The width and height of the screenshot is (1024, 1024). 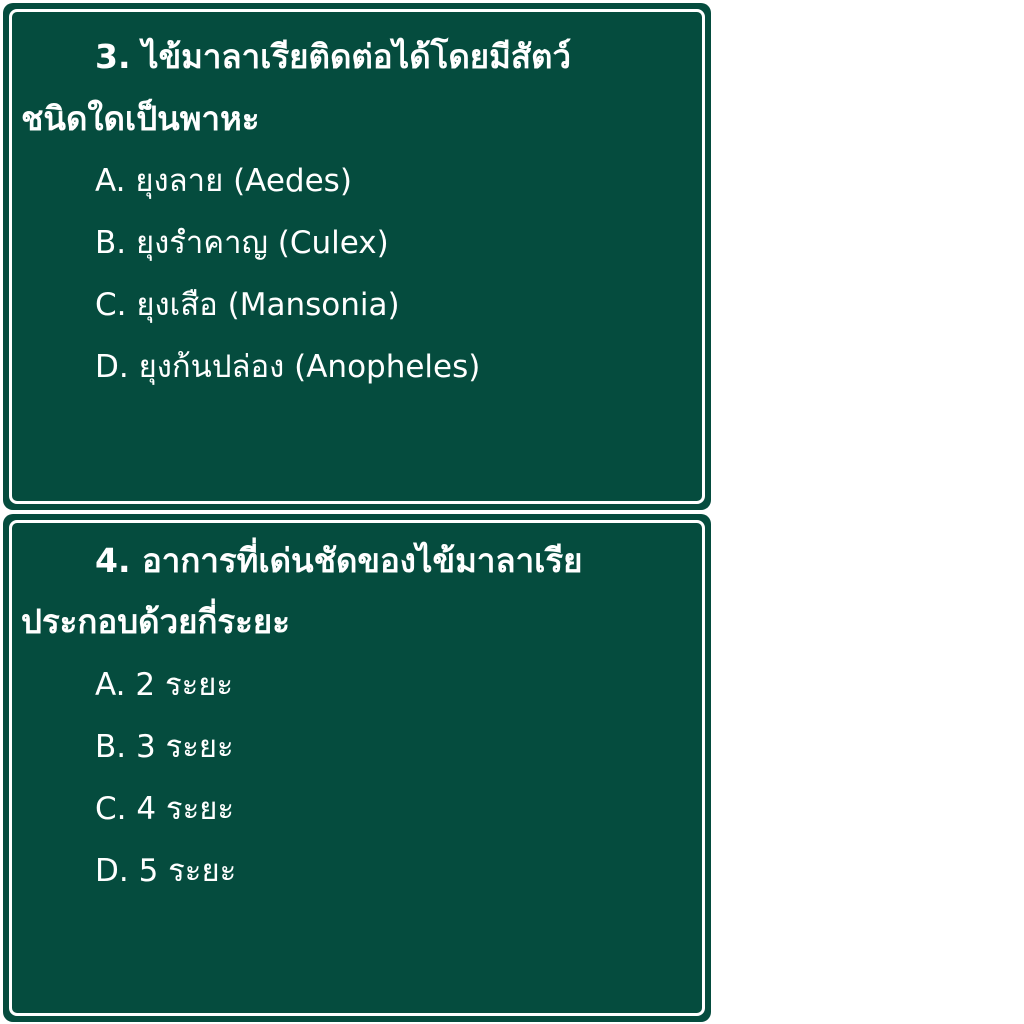 What do you see at coordinates (247, 305) in the screenshot?
I see `question-3-option-c: C. ยุงเสือ (Mansonia)` at bounding box center [247, 305].